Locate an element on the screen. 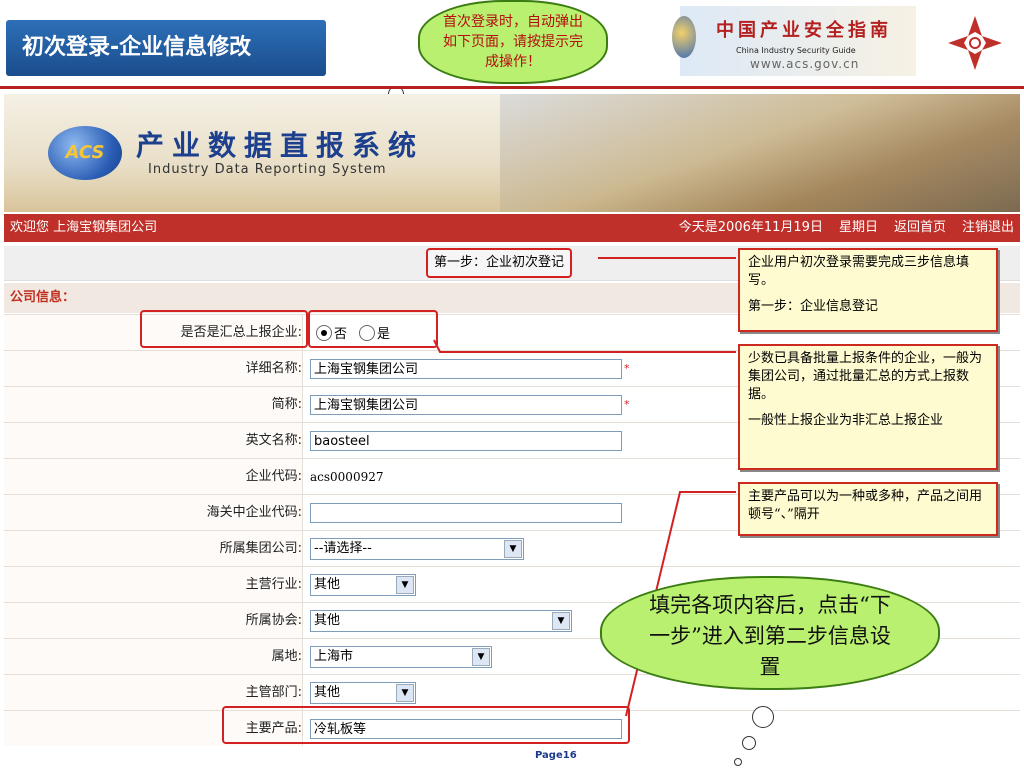 Image resolution: width=1024 pixels, height=768 pixels. note1-text: 企业用户初次登录需要完成三步信息填写。 is located at coordinates (859, 271).